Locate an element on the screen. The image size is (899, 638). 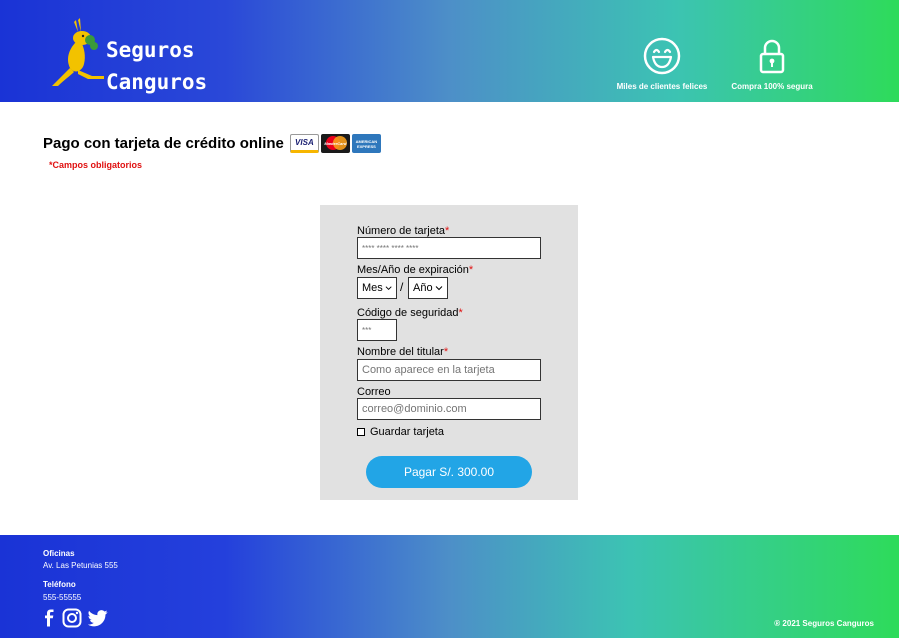
twitter-icon is located at coordinates (98, 618).